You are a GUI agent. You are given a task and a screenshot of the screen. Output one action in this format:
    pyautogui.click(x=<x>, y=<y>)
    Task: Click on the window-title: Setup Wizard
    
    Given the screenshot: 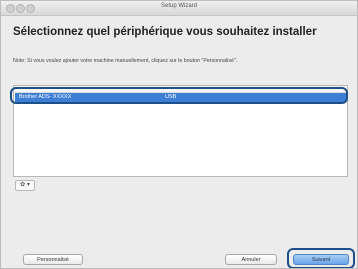 What is the action you would take?
    pyautogui.click(x=178, y=6)
    